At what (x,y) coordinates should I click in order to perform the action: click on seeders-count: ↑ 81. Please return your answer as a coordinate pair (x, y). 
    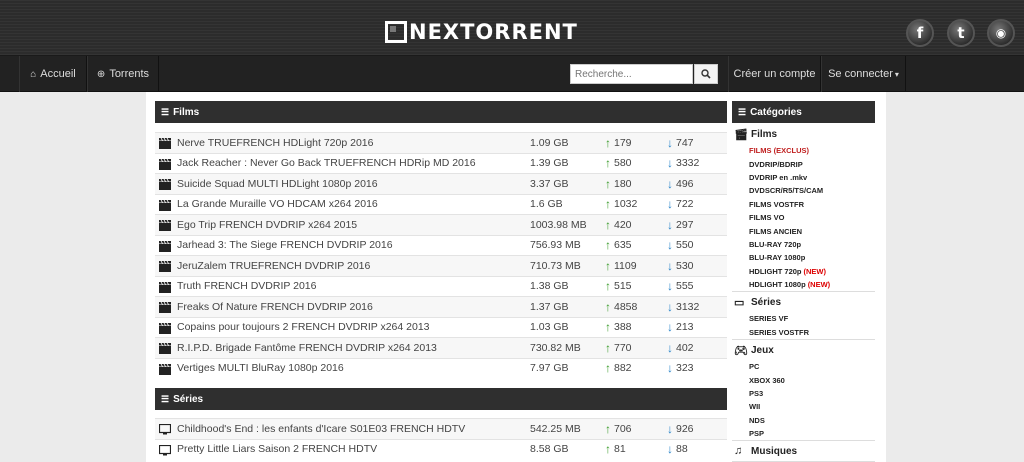
    Looking at the image, I should click on (615, 449).